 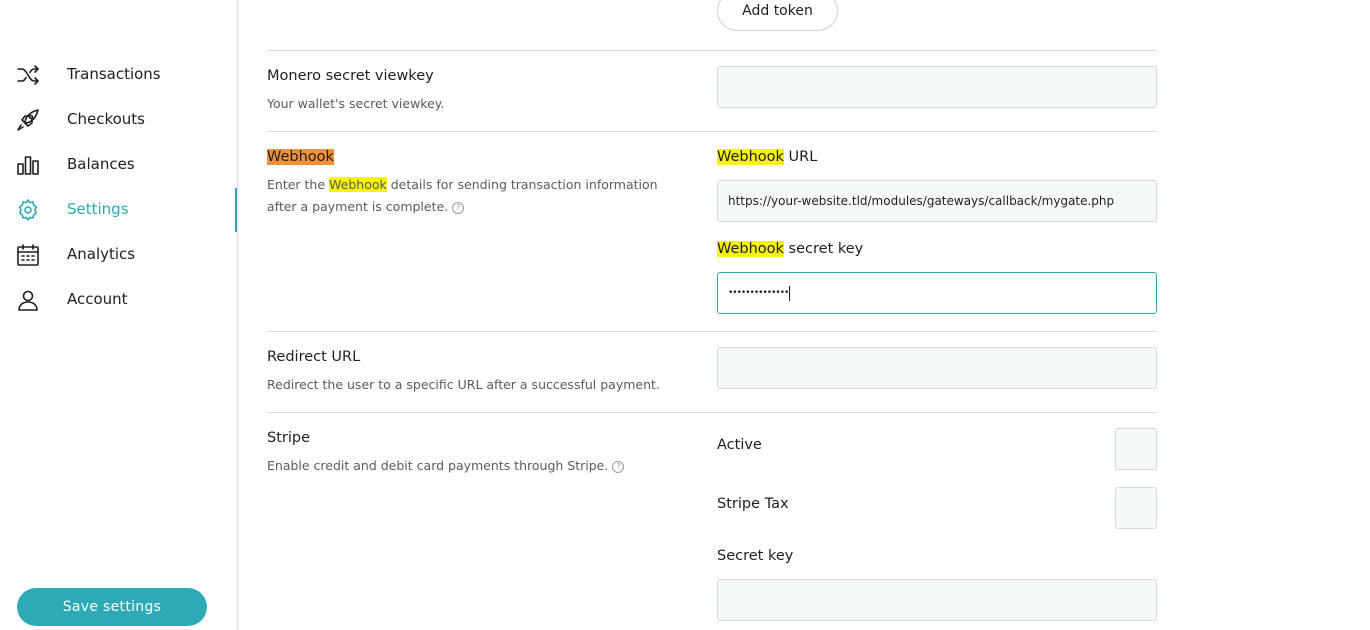 What do you see at coordinates (755, 556) in the screenshot?
I see `stripe-secret-label: Secret key` at bounding box center [755, 556].